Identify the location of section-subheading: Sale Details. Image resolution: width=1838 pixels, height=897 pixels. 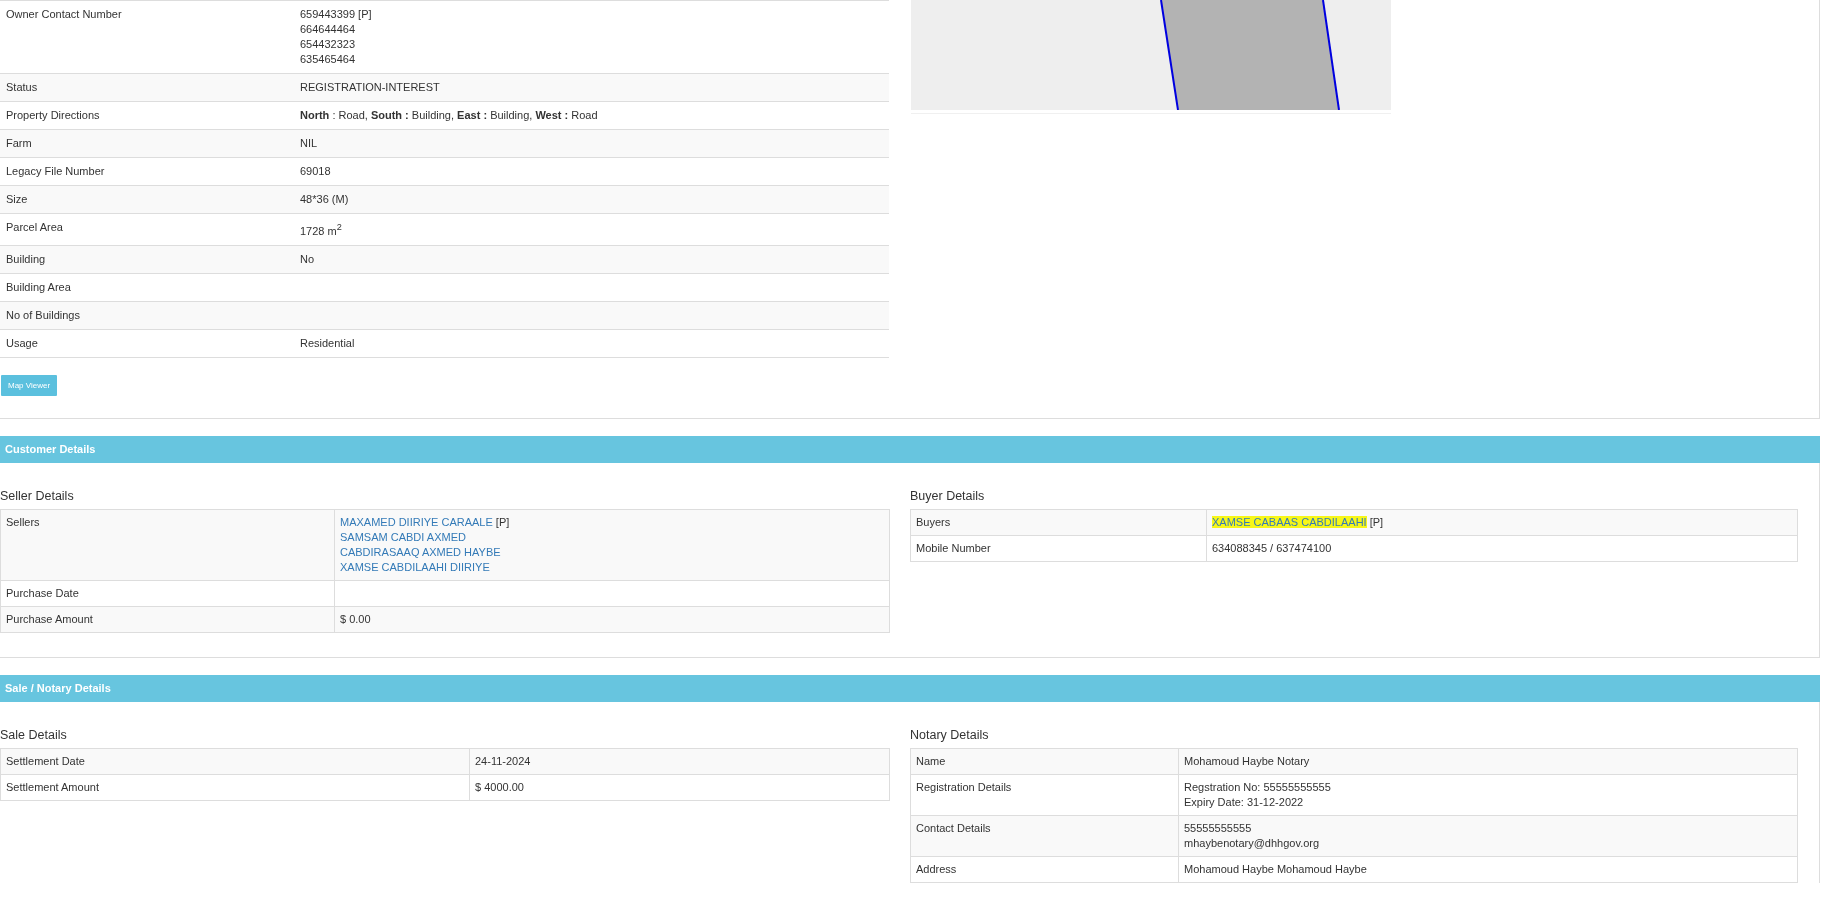
(34, 735).